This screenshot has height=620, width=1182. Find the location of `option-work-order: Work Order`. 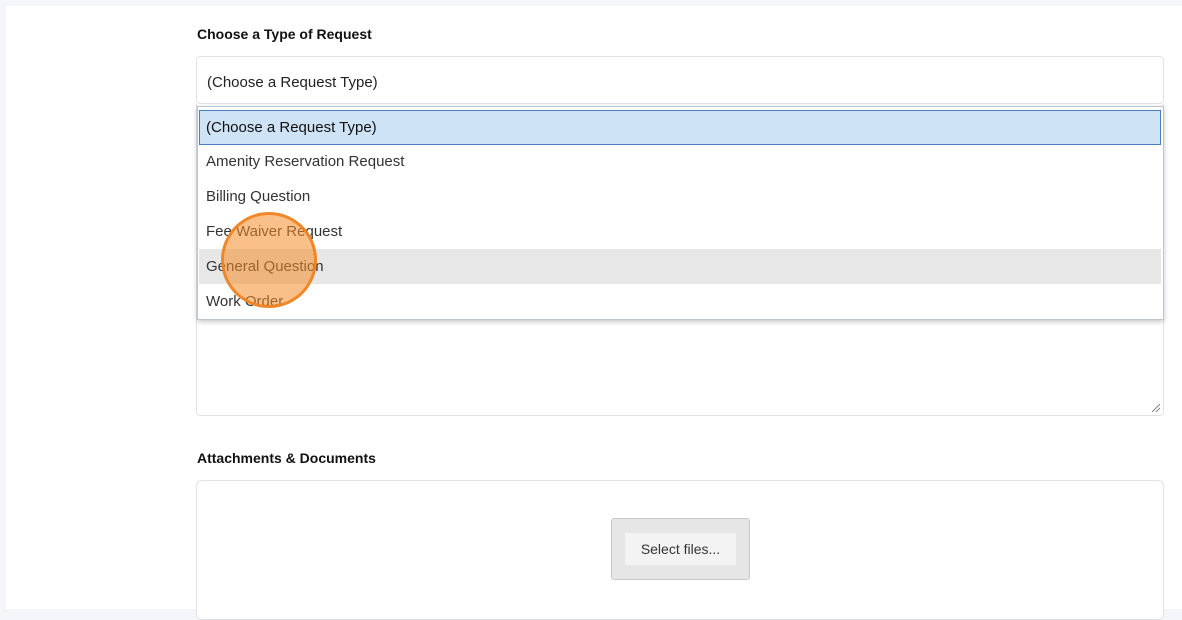

option-work-order: Work Order is located at coordinates (680, 301).